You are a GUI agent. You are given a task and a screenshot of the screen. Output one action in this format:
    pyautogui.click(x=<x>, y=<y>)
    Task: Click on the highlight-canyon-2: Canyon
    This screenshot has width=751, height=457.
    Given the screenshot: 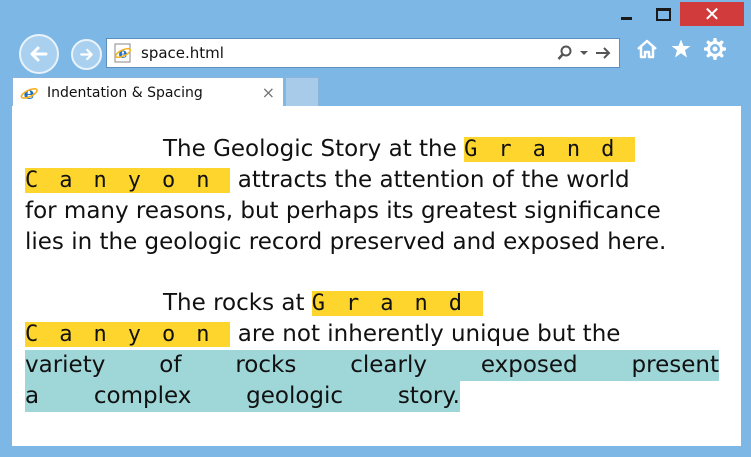 What is the action you would take?
    pyautogui.click(x=128, y=334)
    